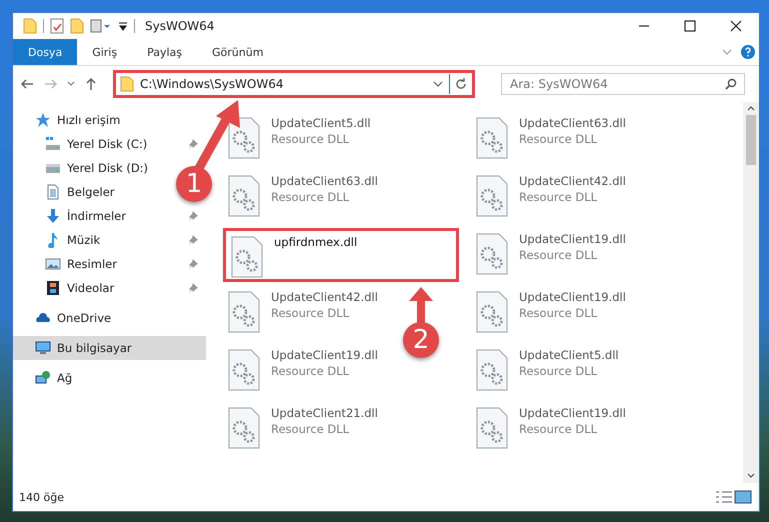 Image resolution: width=769 pixels, height=522 pixels. I want to click on file-item: UpdateClient21.dll Resource DLL, so click(303, 429).